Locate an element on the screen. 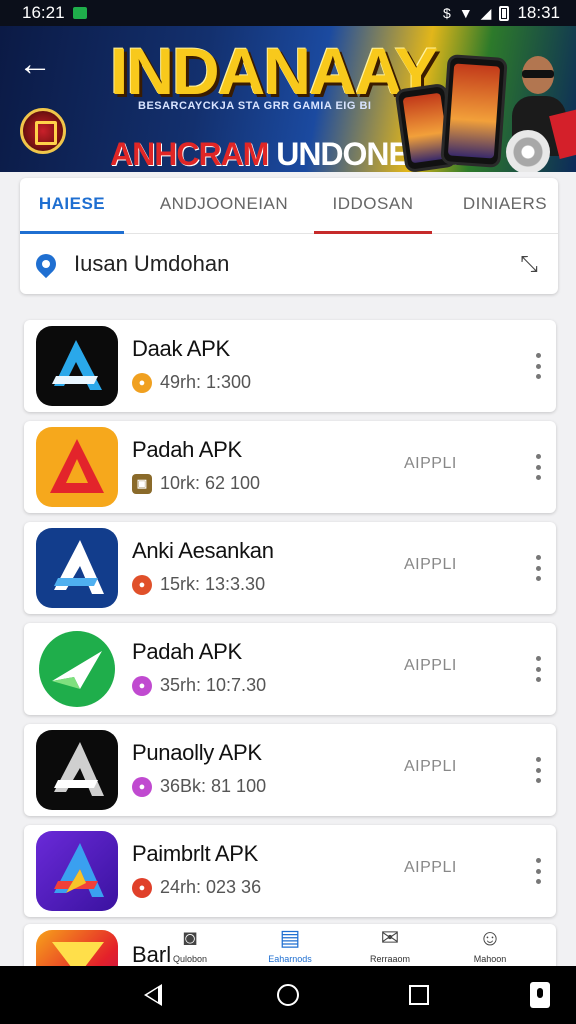 The image size is (576, 1024). clock-right: 18:31 is located at coordinates (538, 12).